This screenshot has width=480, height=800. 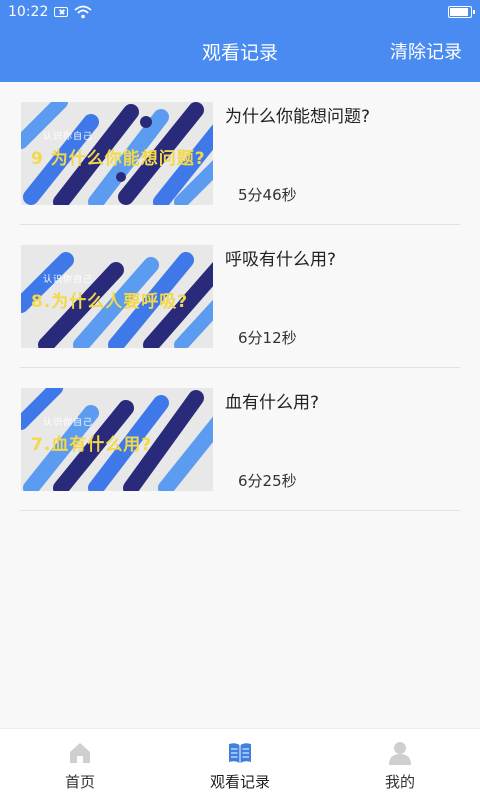 I want to click on video-thumbnail: 认识你自己 7.血有什么用?, so click(x=117, y=439).